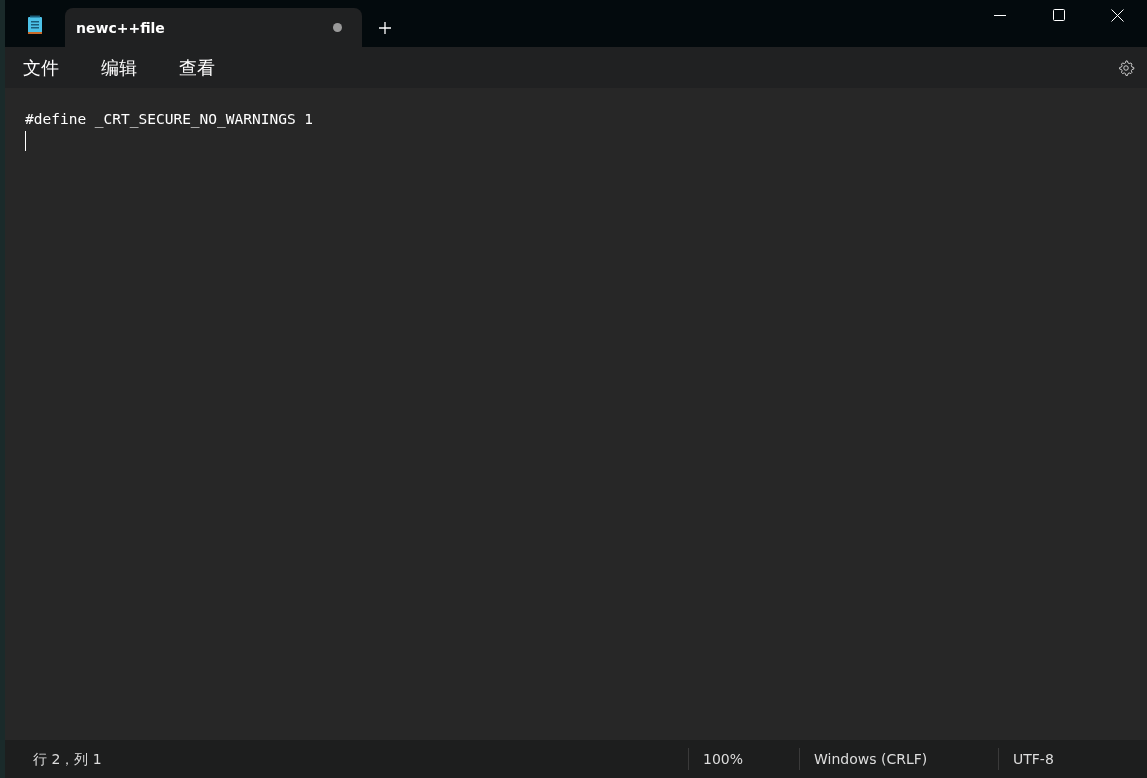 The image size is (1147, 778). What do you see at coordinates (385, 27) in the screenshot?
I see `plus-icon` at bounding box center [385, 27].